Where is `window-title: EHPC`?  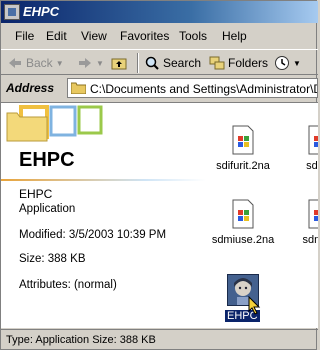 window-title: EHPC is located at coordinates (41, 11).